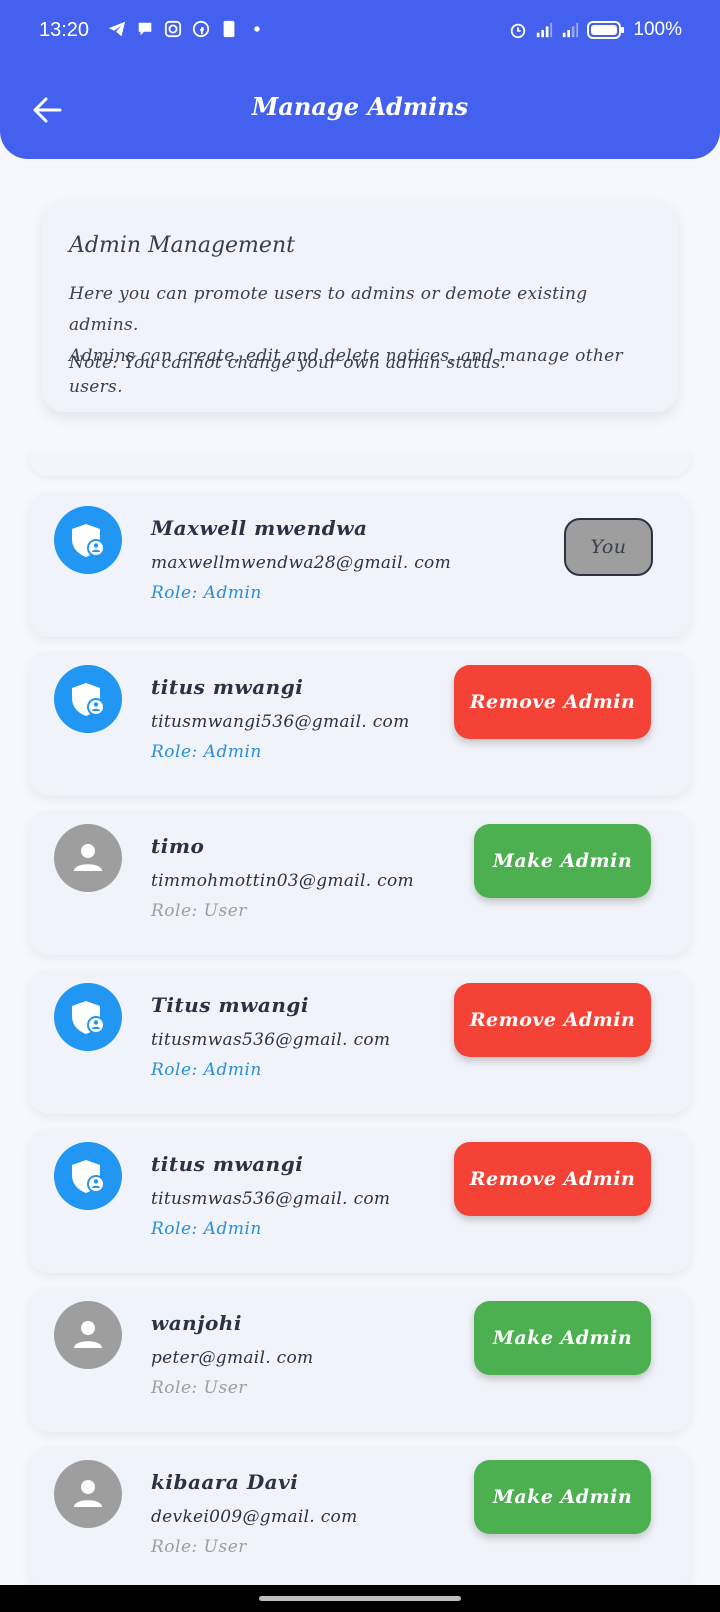  I want to click on user-email: titusmwangi536@gmail. com, so click(280, 722).